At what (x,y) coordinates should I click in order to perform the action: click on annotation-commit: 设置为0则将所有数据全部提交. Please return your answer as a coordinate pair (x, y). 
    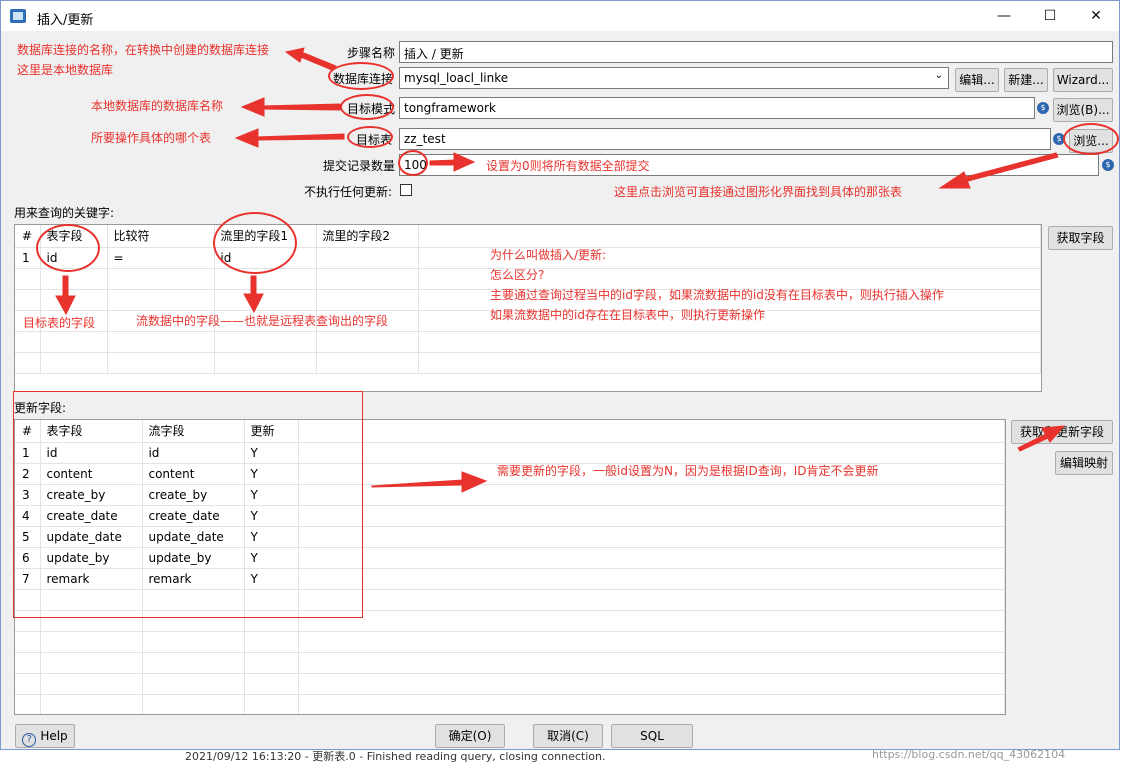
    Looking at the image, I should click on (568, 166).